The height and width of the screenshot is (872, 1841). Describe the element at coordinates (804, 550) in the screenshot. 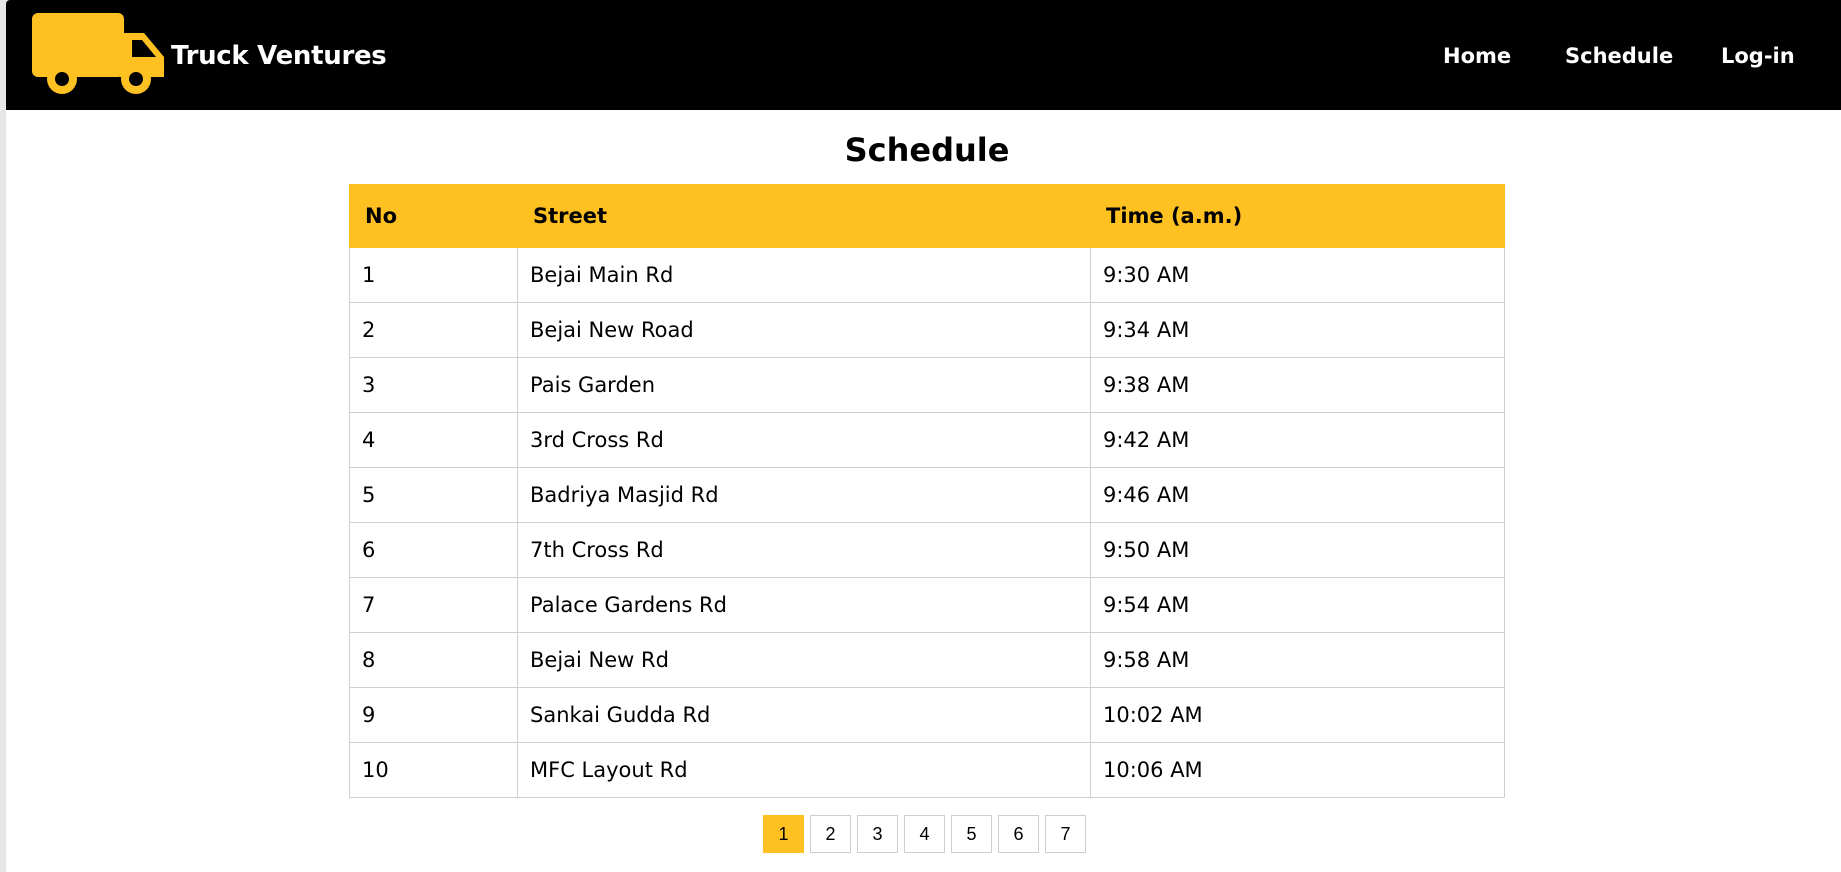

I see `cell-street: 7th Cross Rd` at that location.